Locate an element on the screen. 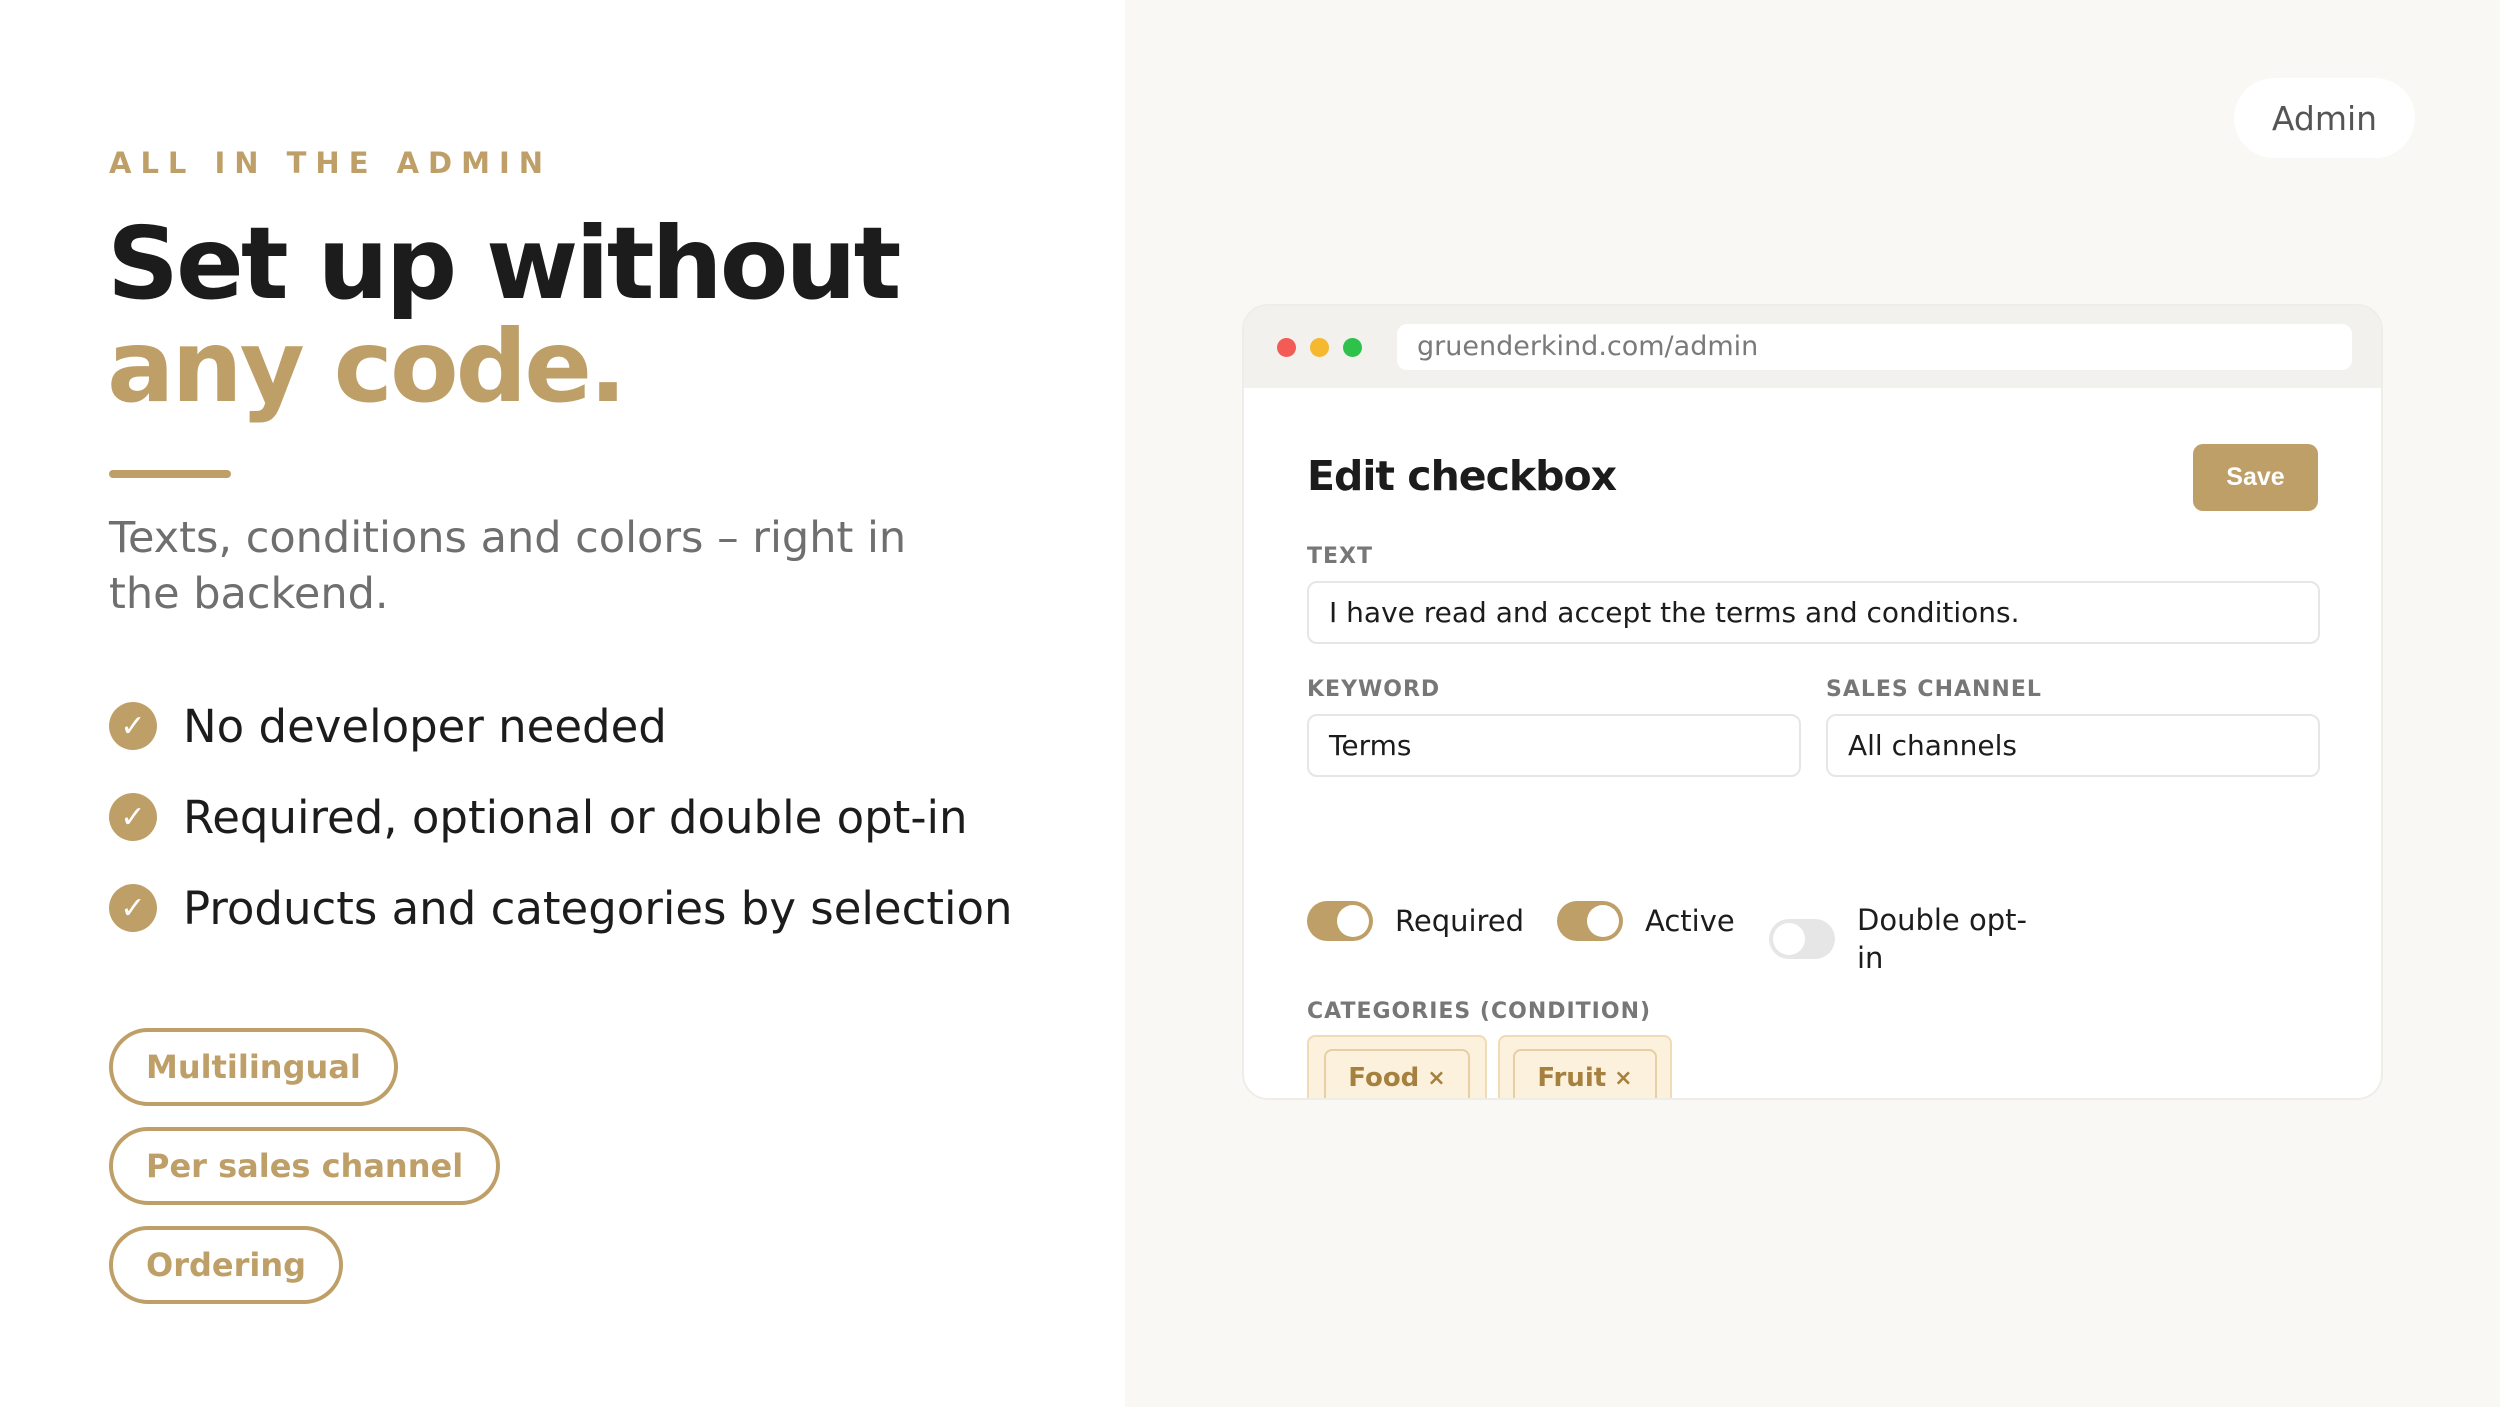  sales-channel-field-label: SALES CHANNEL is located at coordinates (1934, 689).